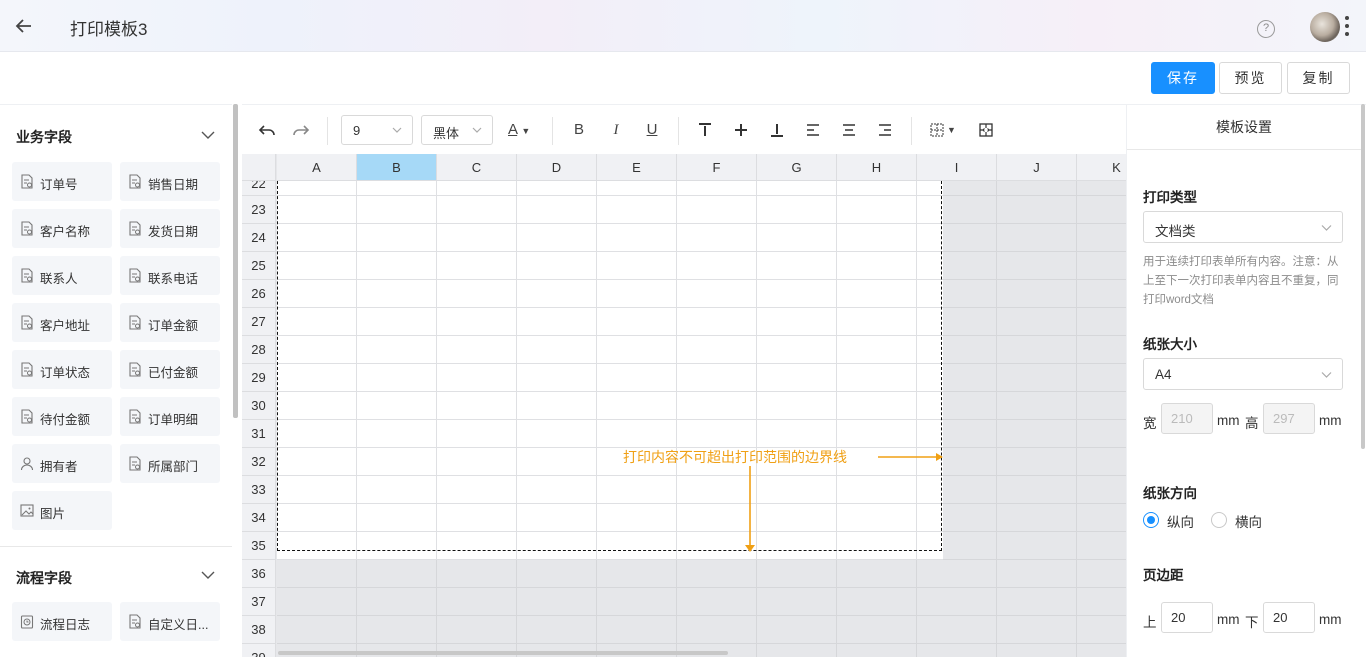 Image resolution: width=1366 pixels, height=657 pixels. I want to click on width-label: 宽, so click(1150, 423).